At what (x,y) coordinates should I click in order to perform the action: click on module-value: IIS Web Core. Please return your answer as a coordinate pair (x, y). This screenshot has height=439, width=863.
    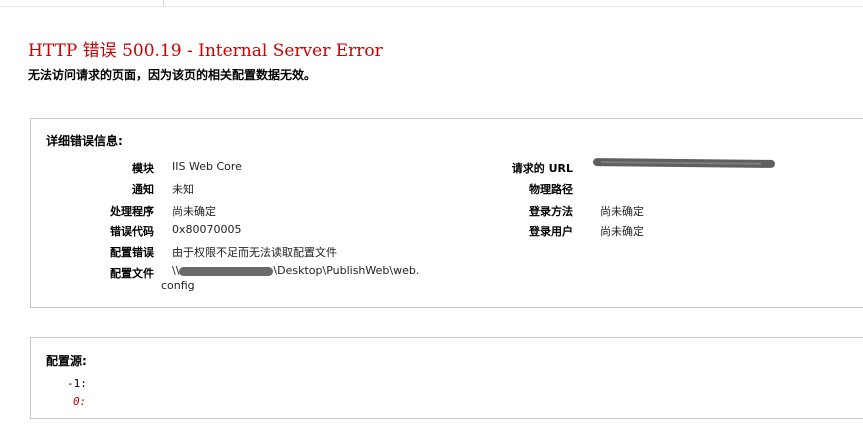
    Looking at the image, I should click on (207, 166).